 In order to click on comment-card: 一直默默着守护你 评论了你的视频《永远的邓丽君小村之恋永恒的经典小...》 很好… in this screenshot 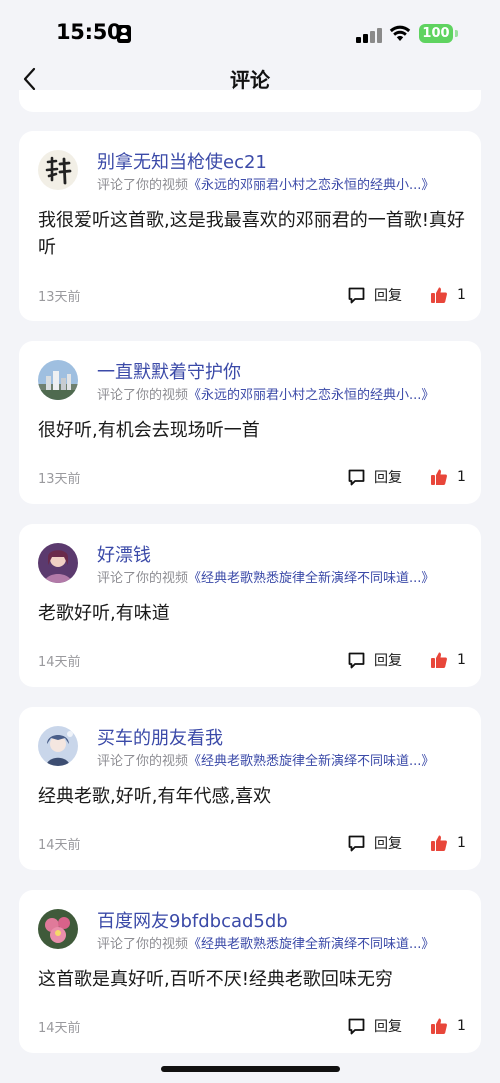, I will do `click(250, 422)`.